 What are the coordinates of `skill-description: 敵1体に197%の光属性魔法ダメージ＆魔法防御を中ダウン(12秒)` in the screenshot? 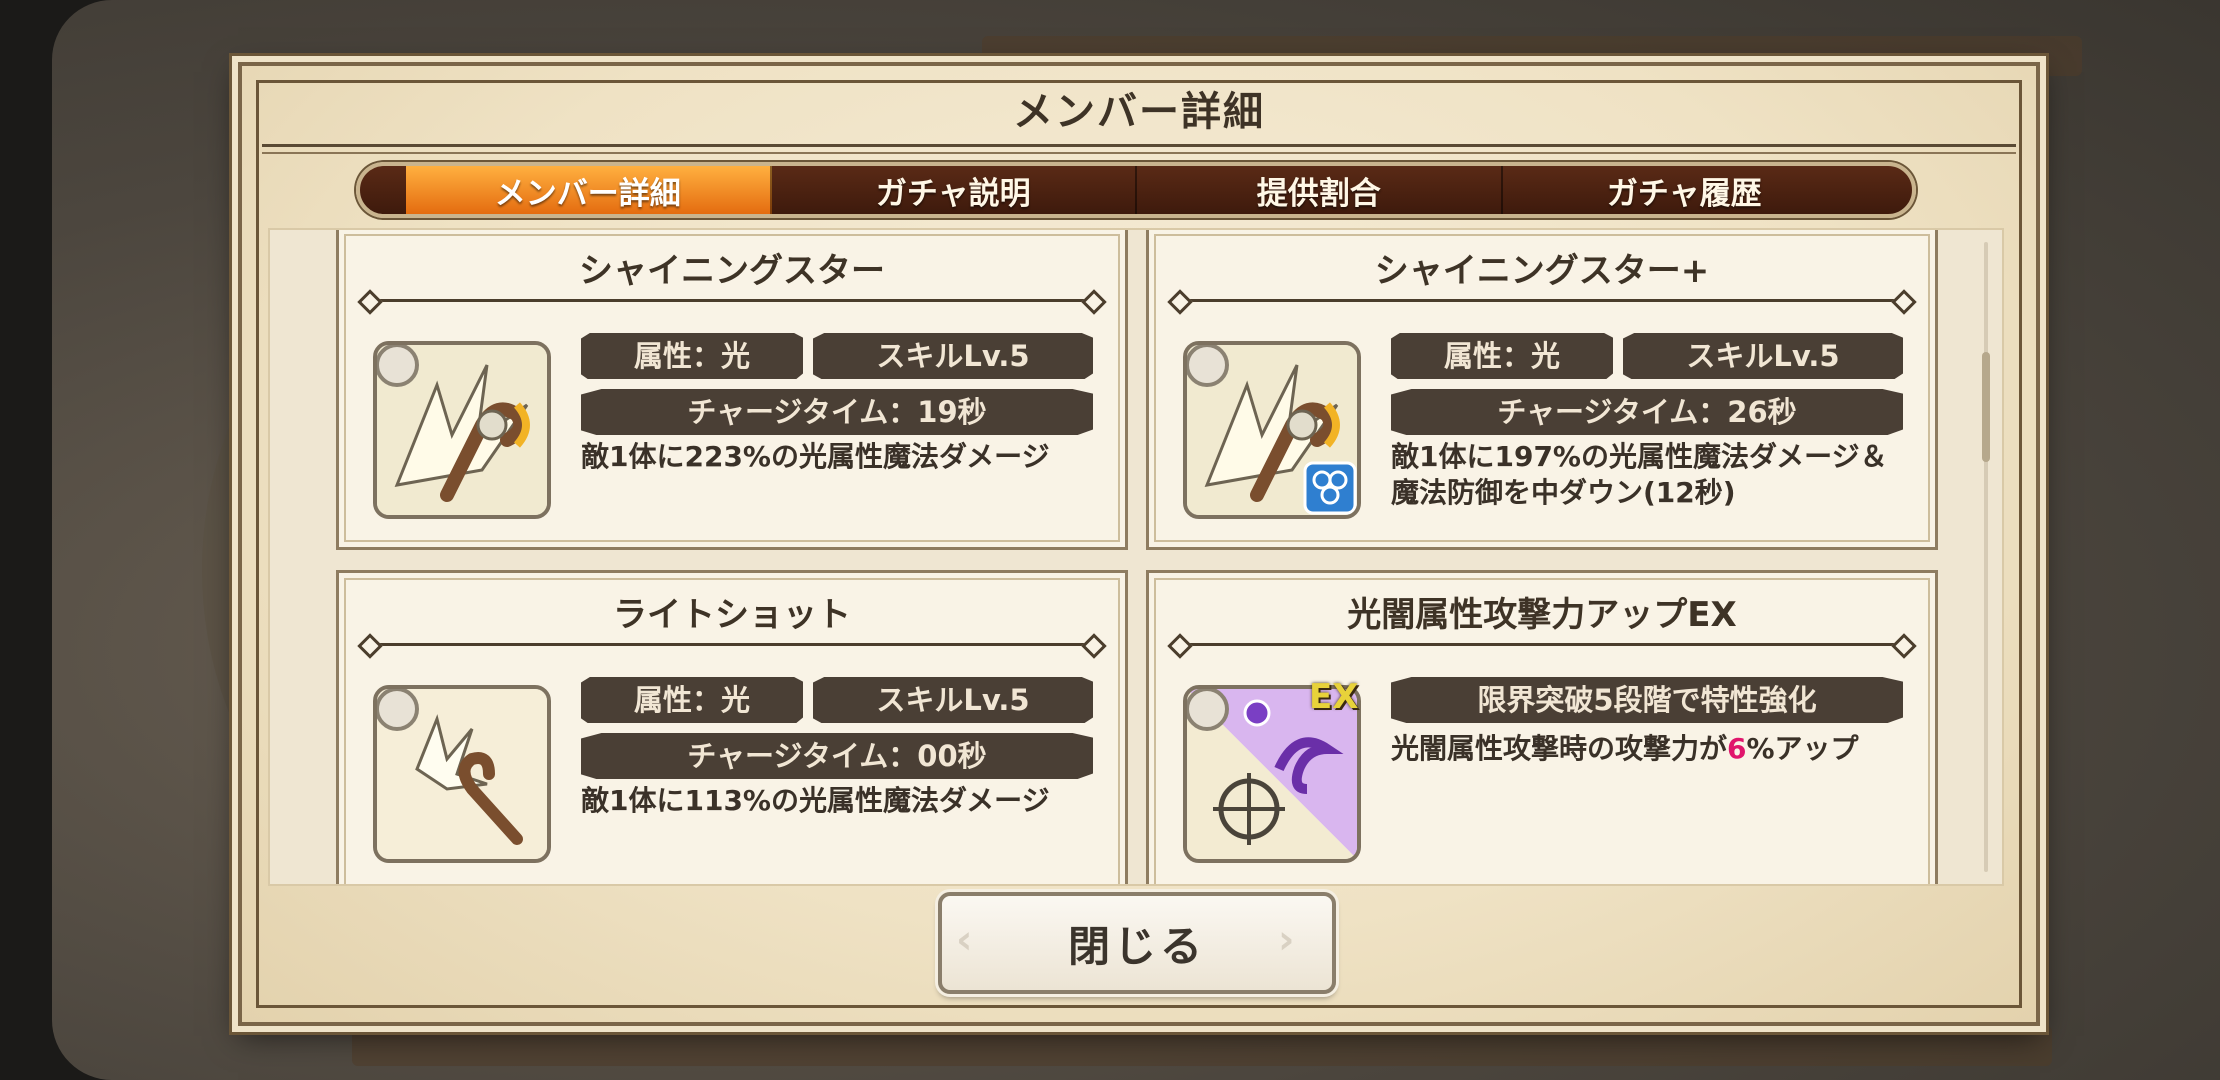 It's located at (1639, 474).